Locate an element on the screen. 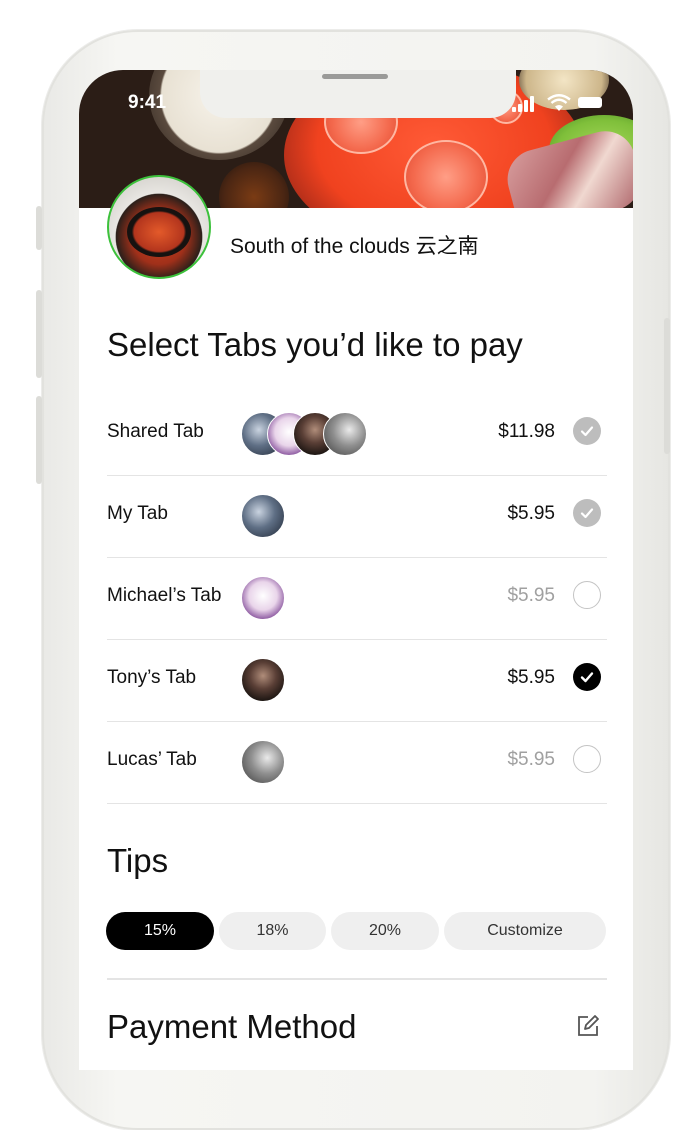 The height and width of the screenshot is (1130, 692). tab-label: Shared Tab is located at coordinates (155, 431).